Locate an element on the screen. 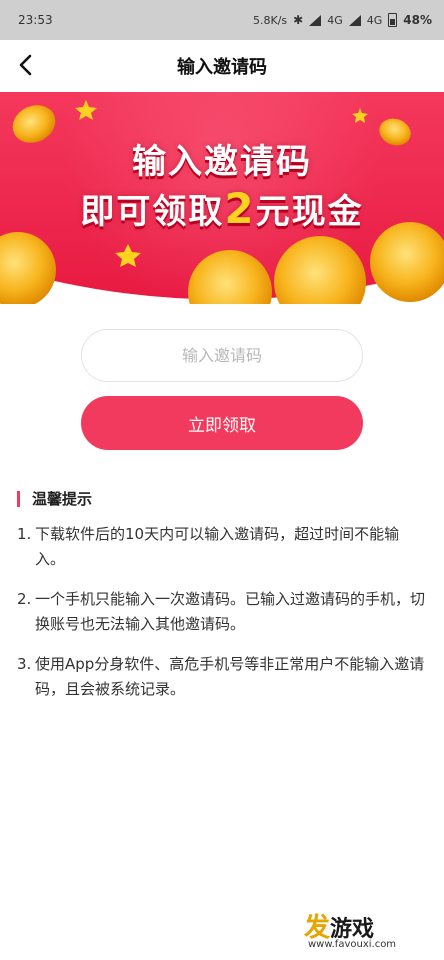 The width and height of the screenshot is (444, 960). page-title: 输入邀请码 is located at coordinates (222, 67).